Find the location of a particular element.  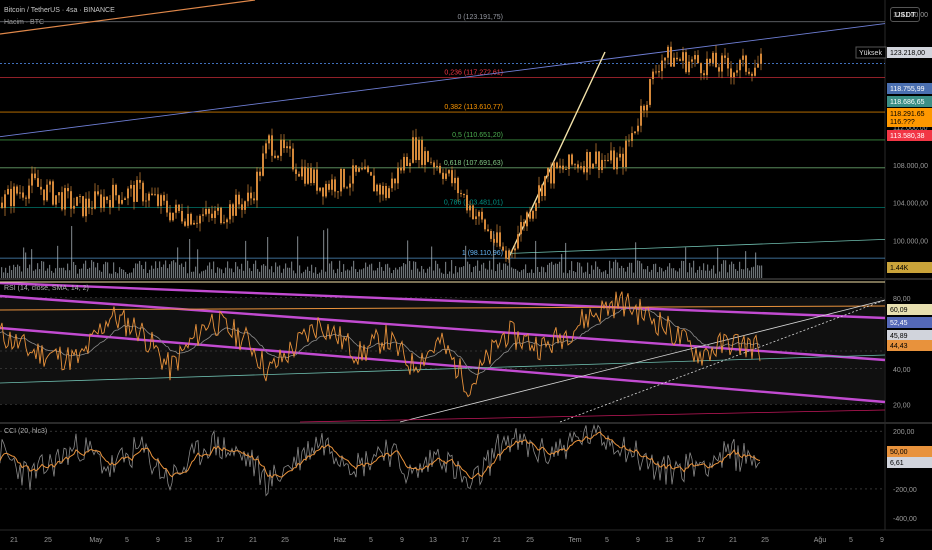

cci-badge: 6,61 is located at coordinates (897, 463).